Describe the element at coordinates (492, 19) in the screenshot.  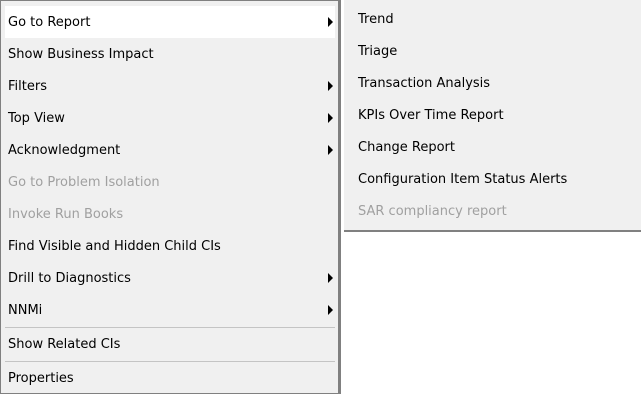
I see `submenu-item-trend: Trend` at that location.